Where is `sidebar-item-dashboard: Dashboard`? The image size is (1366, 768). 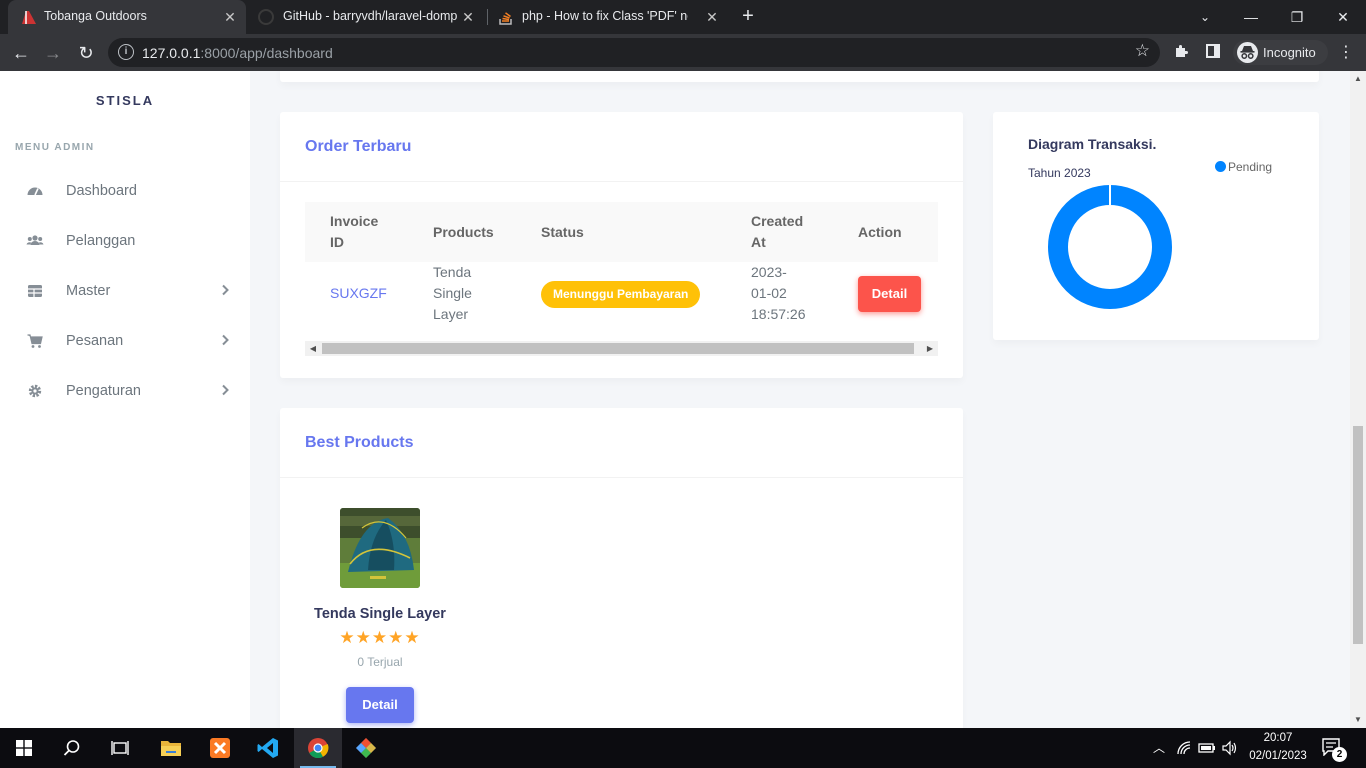 sidebar-item-dashboard: Dashboard is located at coordinates (125, 191).